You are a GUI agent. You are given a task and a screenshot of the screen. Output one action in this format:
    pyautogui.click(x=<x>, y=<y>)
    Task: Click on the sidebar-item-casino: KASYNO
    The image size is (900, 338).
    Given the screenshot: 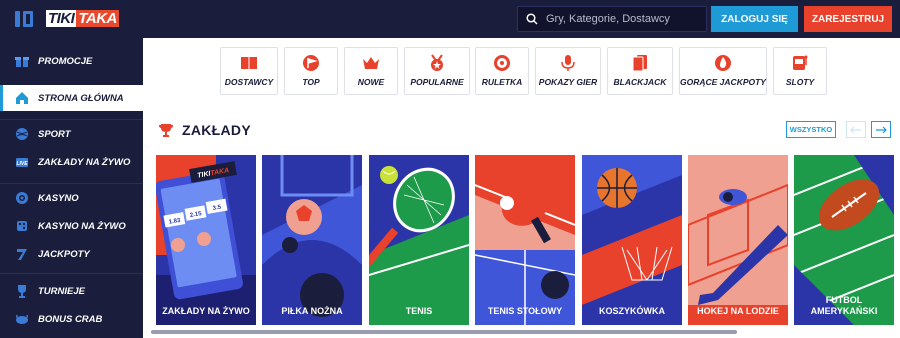 What is the action you would take?
    pyautogui.click(x=71, y=198)
    